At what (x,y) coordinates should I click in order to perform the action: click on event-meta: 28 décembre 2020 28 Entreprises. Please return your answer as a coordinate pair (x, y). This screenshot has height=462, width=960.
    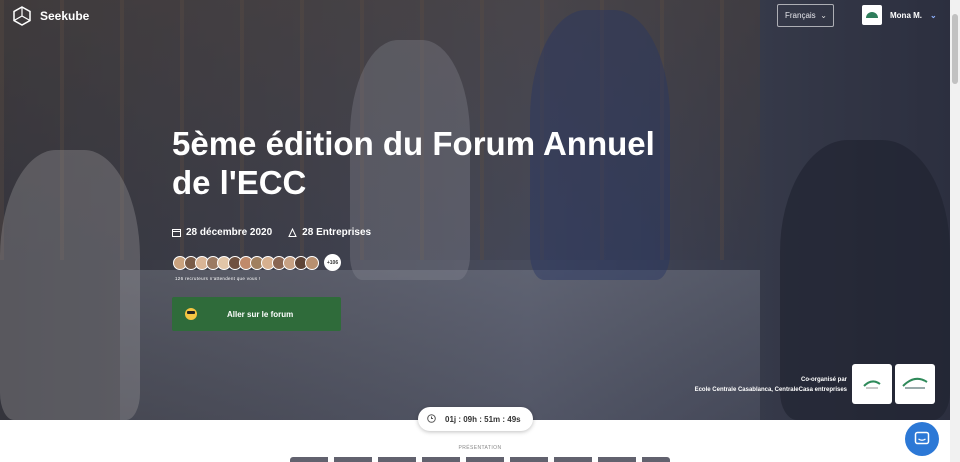
    Looking at the image, I should click on (271, 232).